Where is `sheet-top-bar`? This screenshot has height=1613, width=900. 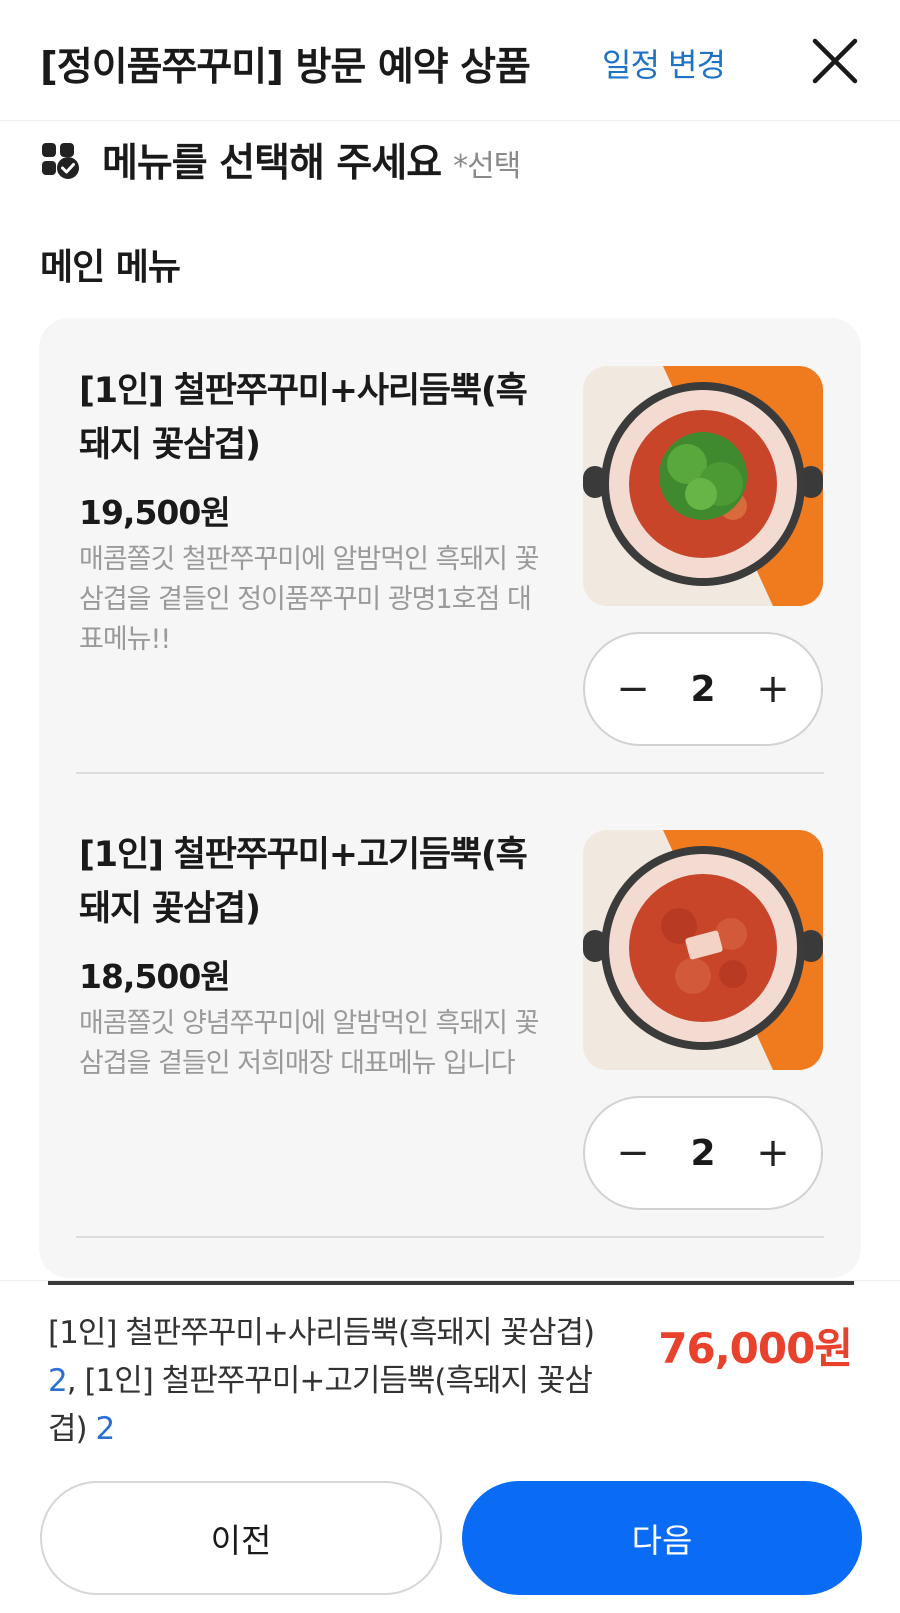
sheet-top-bar is located at coordinates (451, 1283).